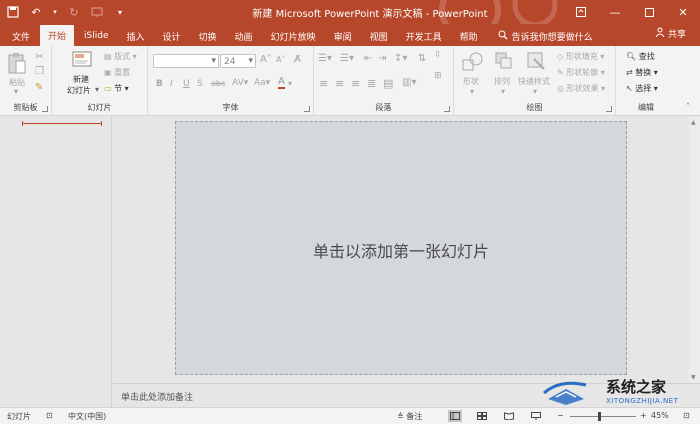 This screenshot has height=424, width=700. I want to click on clipboard-launcher-icon, so click(45, 109).